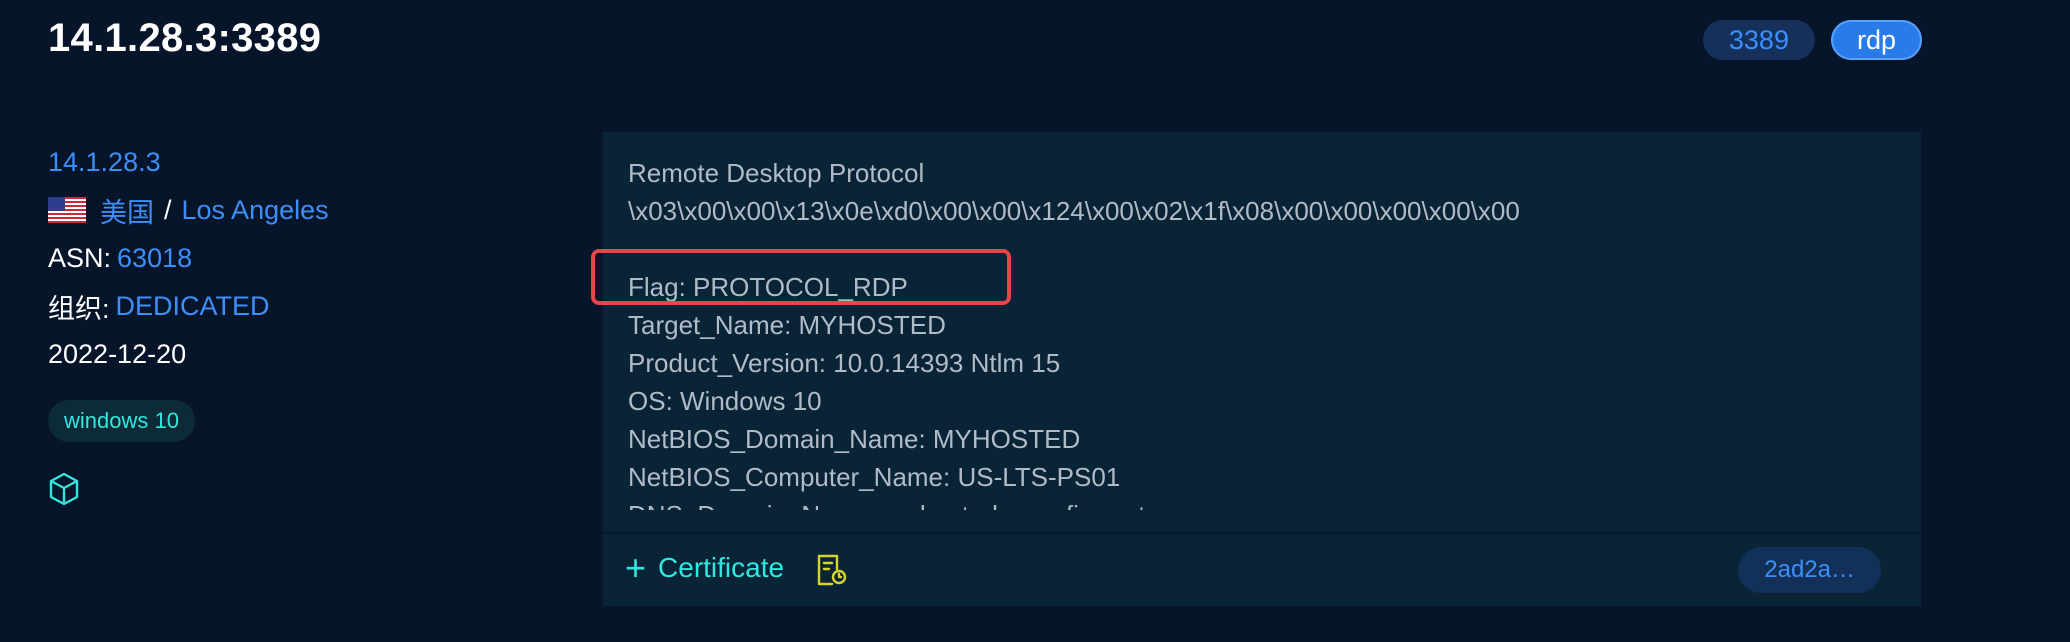  Describe the element at coordinates (185, 38) in the screenshot. I see `page-title: 14.1.28.3:3389` at that location.